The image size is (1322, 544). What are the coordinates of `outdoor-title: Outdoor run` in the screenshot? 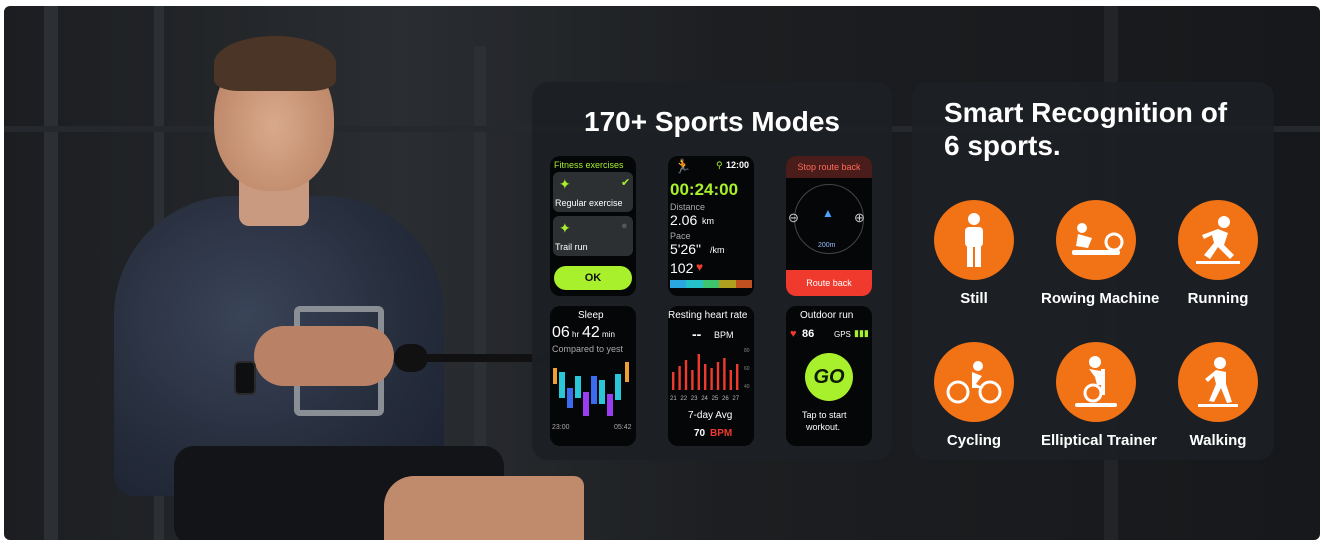 It's located at (827, 315).